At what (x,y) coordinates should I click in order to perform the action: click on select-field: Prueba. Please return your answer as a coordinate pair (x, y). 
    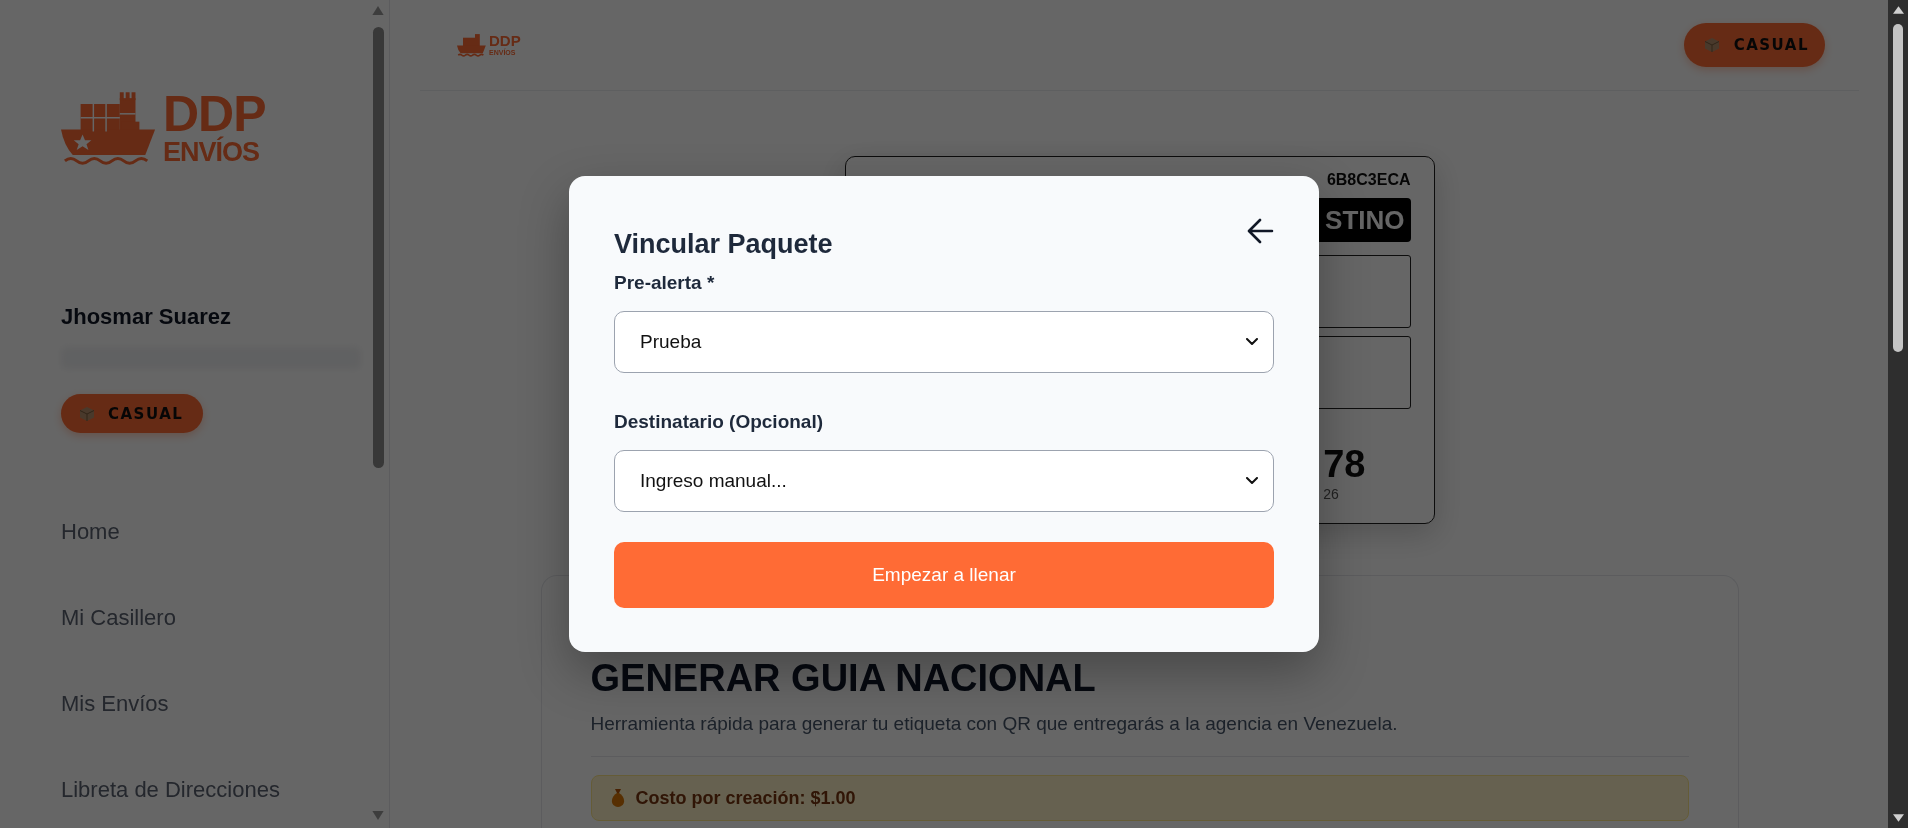
    Looking at the image, I should click on (944, 342).